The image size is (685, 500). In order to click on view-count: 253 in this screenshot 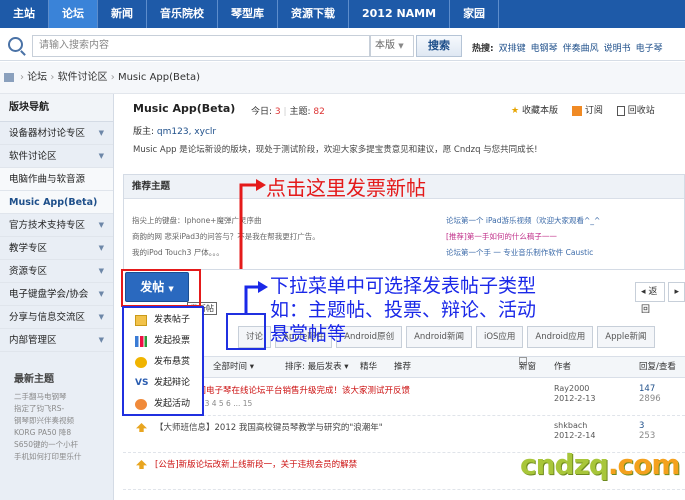, I will do `click(647, 436)`.